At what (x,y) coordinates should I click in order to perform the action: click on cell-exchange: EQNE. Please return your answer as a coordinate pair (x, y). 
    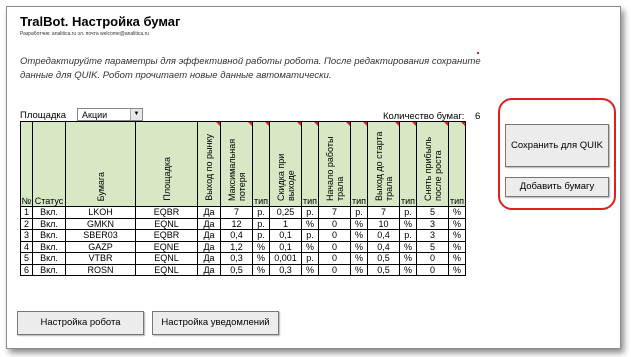
    Looking at the image, I should click on (166, 246).